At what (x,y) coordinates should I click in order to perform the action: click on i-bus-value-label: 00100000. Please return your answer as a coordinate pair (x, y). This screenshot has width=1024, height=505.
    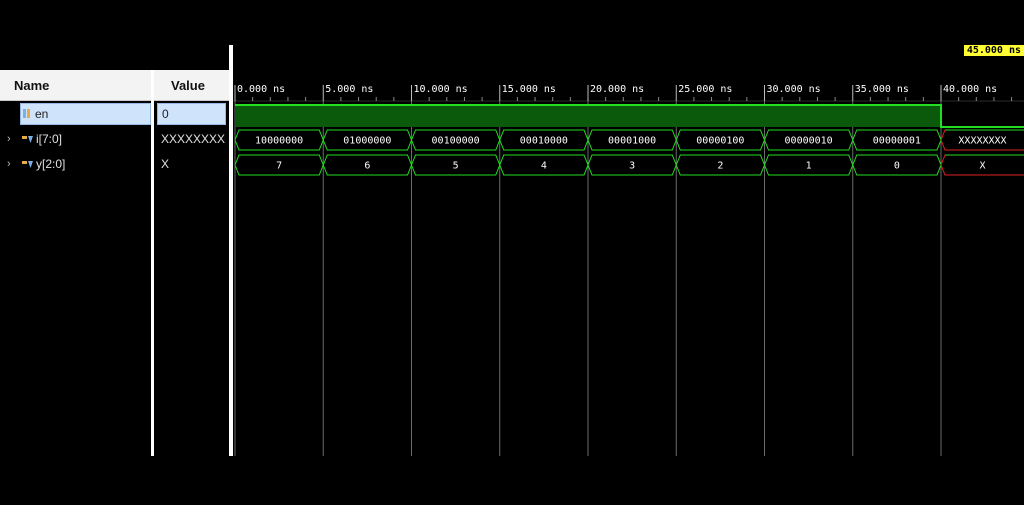
    Looking at the image, I should click on (456, 141).